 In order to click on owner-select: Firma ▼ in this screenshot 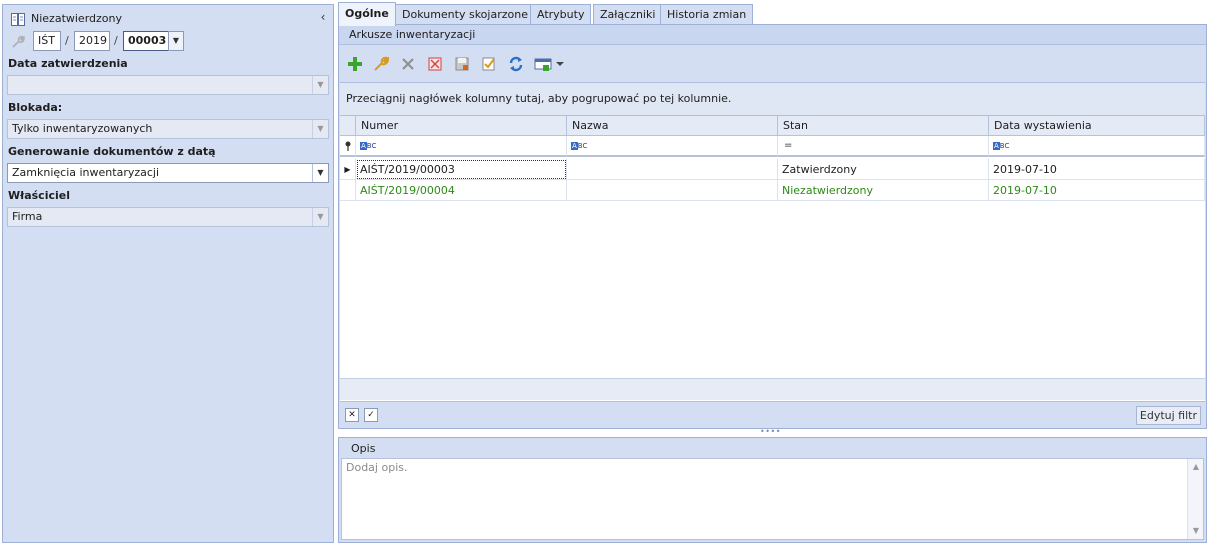, I will do `click(168, 217)`.